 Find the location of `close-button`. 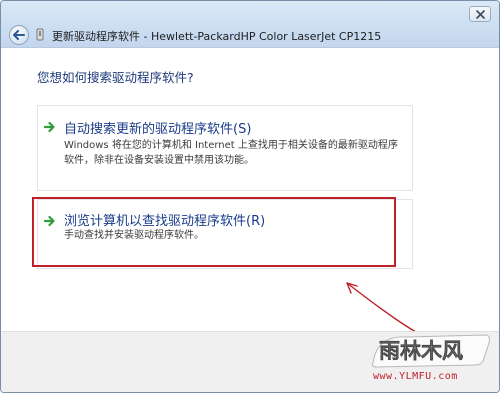

close-button is located at coordinates (480, 14).